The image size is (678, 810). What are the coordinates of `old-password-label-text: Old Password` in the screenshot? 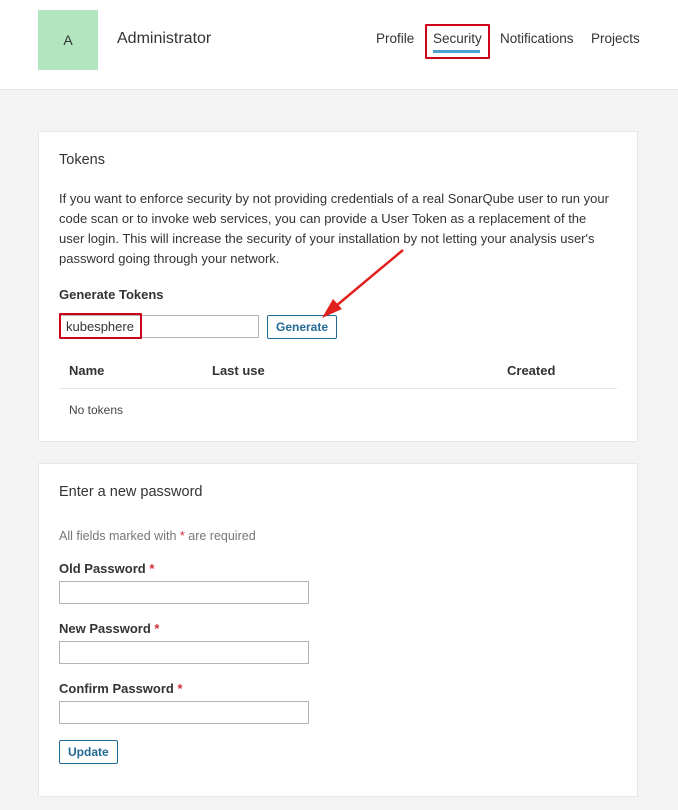 It's located at (102, 568).